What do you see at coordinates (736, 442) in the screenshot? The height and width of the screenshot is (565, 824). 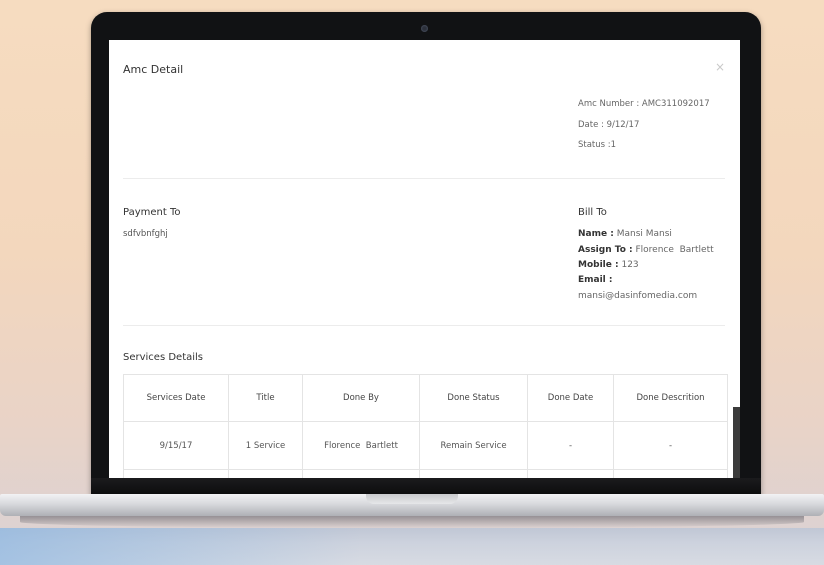 I see `scrollbar` at bounding box center [736, 442].